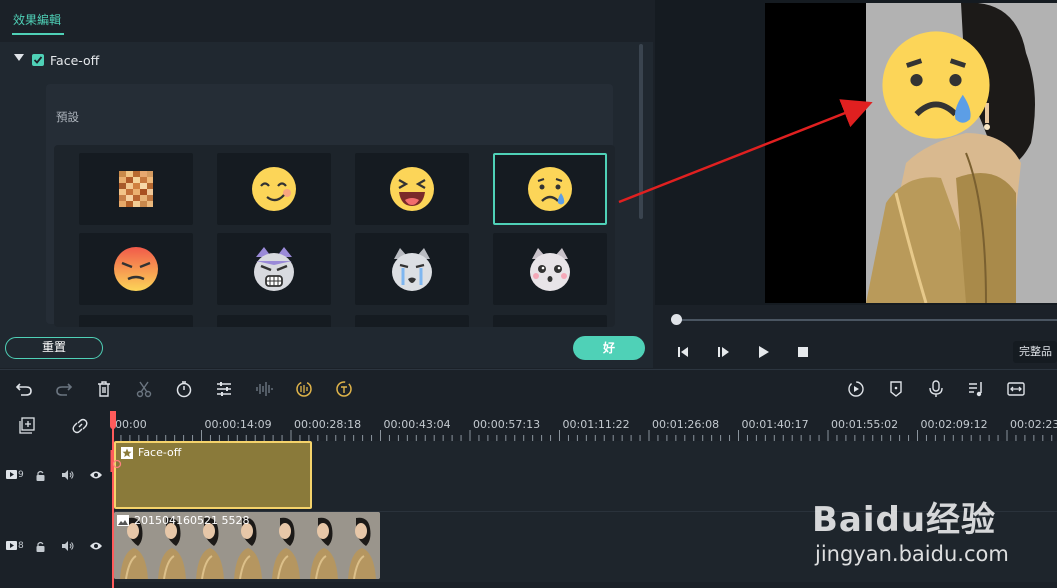 The width and height of the screenshot is (1057, 588). I want to click on ok-button: 好, so click(609, 348).